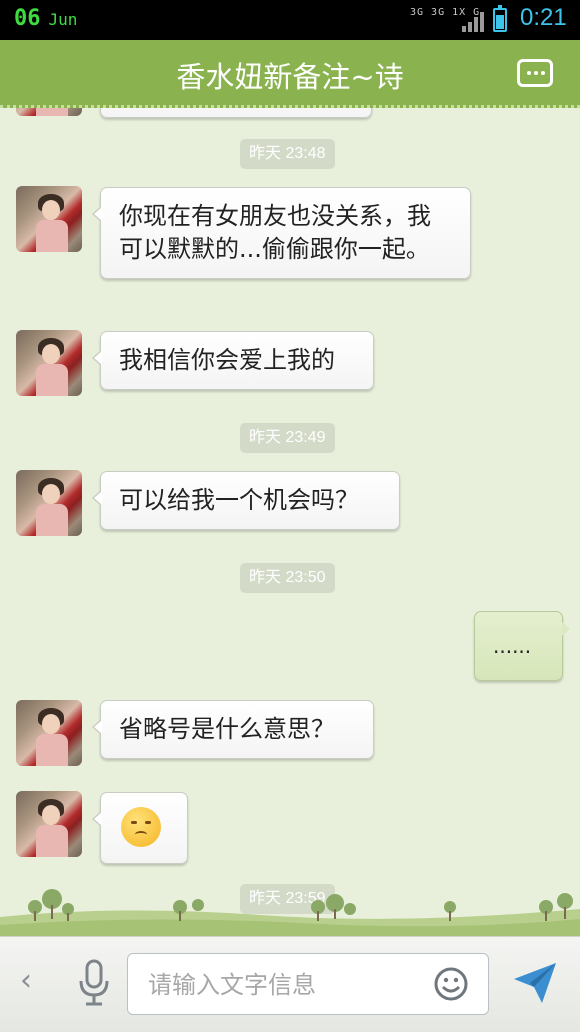 The height and width of the screenshot is (1032, 580). What do you see at coordinates (543, 17) in the screenshot?
I see `status-time: 0:21` at bounding box center [543, 17].